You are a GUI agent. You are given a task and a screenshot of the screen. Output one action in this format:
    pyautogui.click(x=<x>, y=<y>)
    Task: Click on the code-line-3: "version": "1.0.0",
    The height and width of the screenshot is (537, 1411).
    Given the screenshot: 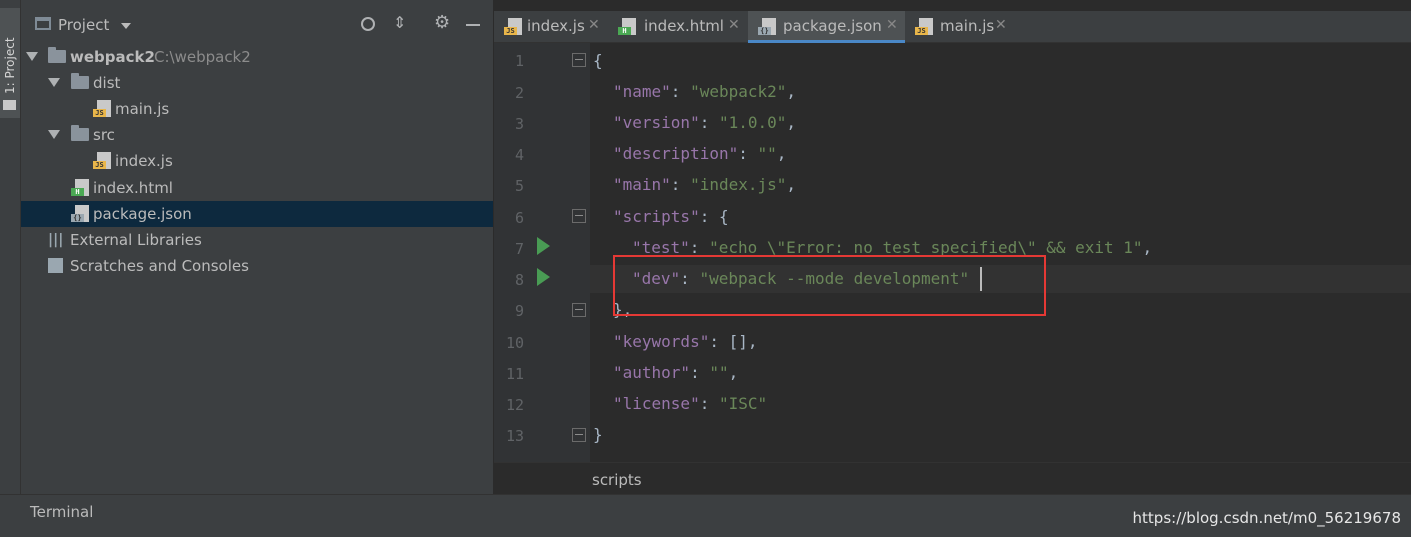 What is the action you would take?
    pyautogui.click(x=705, y=122)
    